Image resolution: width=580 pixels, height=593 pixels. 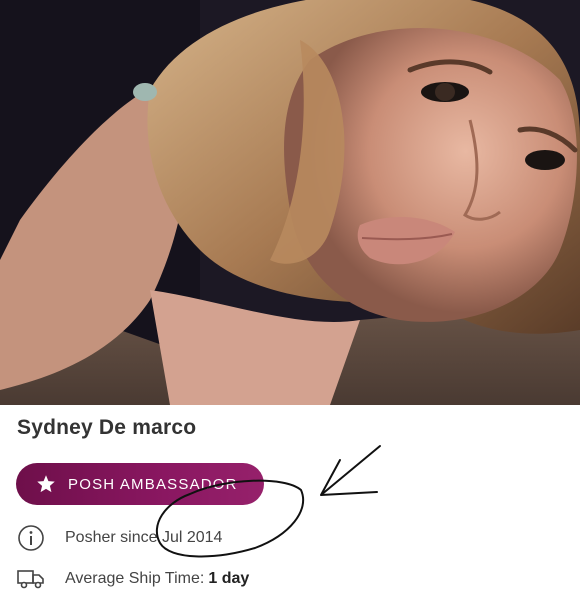 I want to click on ship-time-value: 1 day, so click(x=229, y=578).